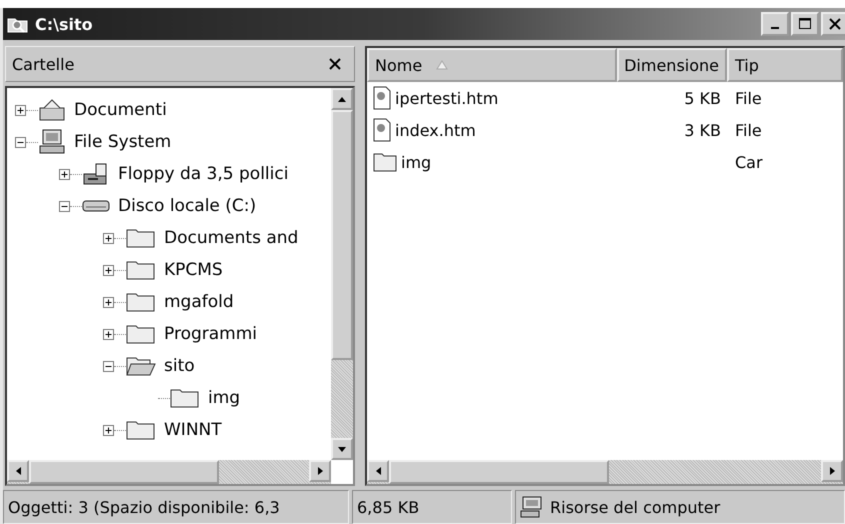  Describe the element at coordinates (702, 130) in the screenshot. I see `file-size: 3 KB` at that location.